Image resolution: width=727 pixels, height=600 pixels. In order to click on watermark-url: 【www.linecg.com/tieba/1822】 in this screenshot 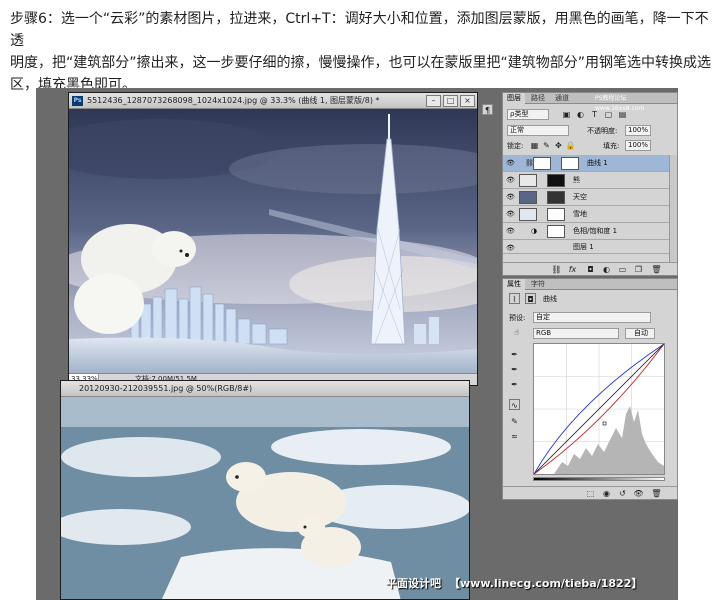, I will do `click(546, 583)`.